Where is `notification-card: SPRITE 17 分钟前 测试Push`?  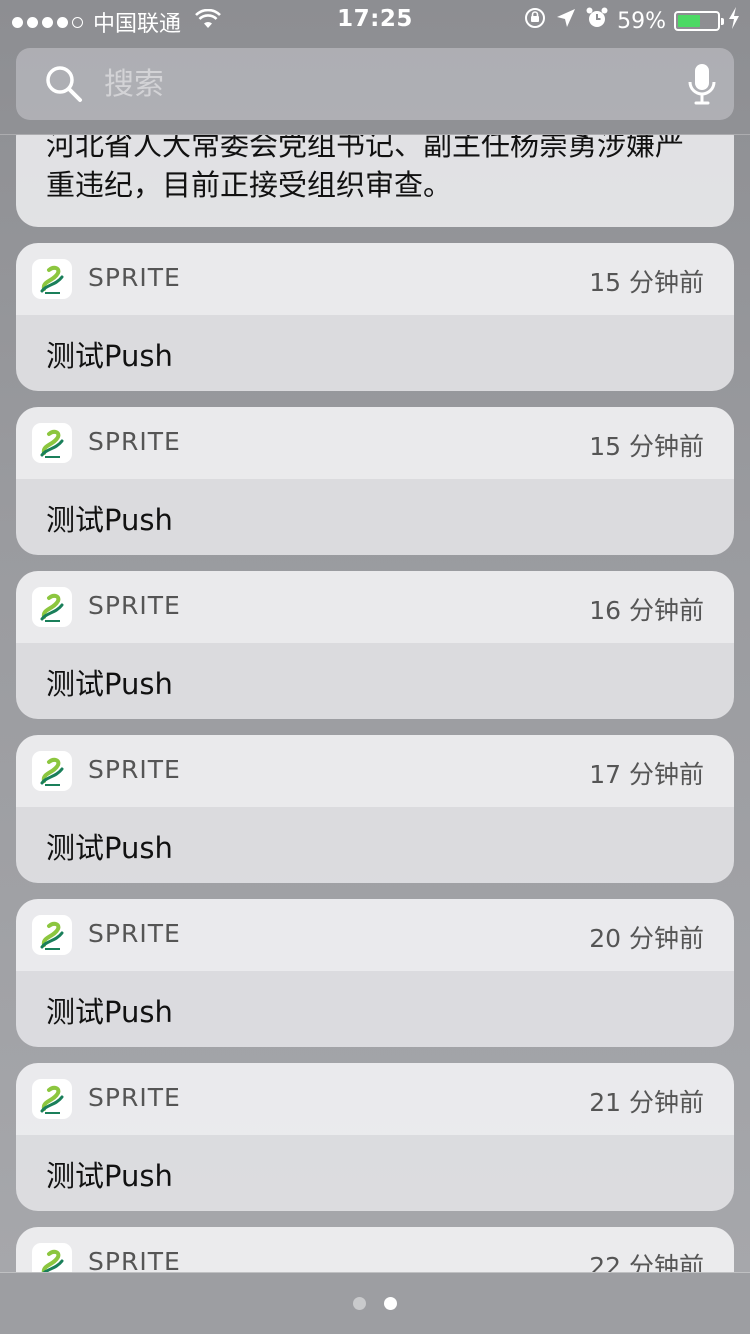 notification-card: SPRITE 17 分钟前 测试Push is located at coordinates (375, 809).